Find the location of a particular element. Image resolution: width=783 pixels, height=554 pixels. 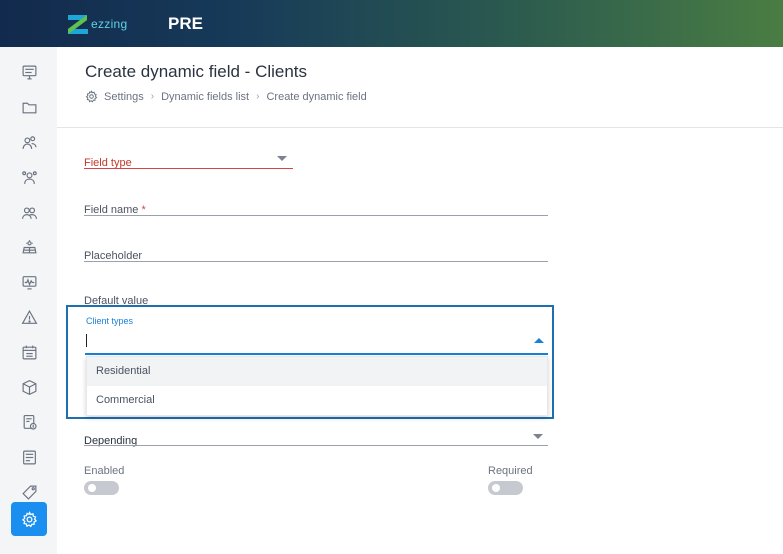

dropdown-option-commercial: Commercial is located at coordinates (317, 400).